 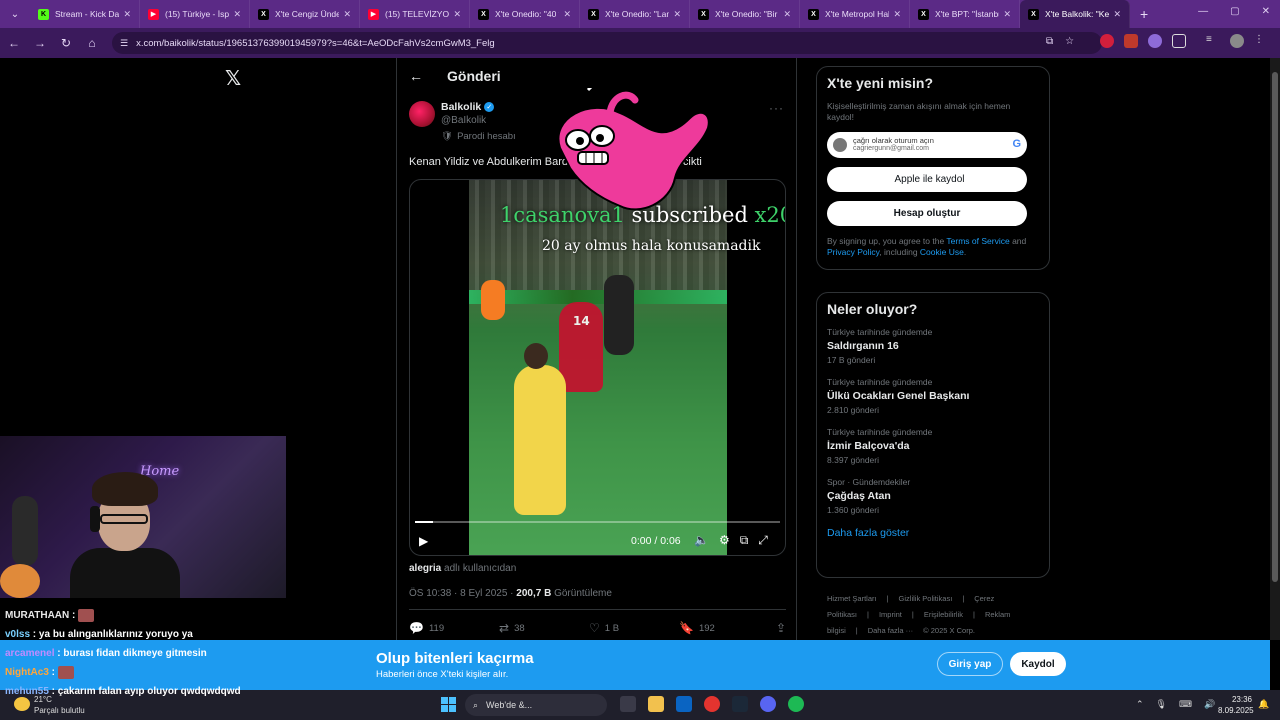 I want to click on footer-link: Hizmet Şartları, so click(x=852, y=598).